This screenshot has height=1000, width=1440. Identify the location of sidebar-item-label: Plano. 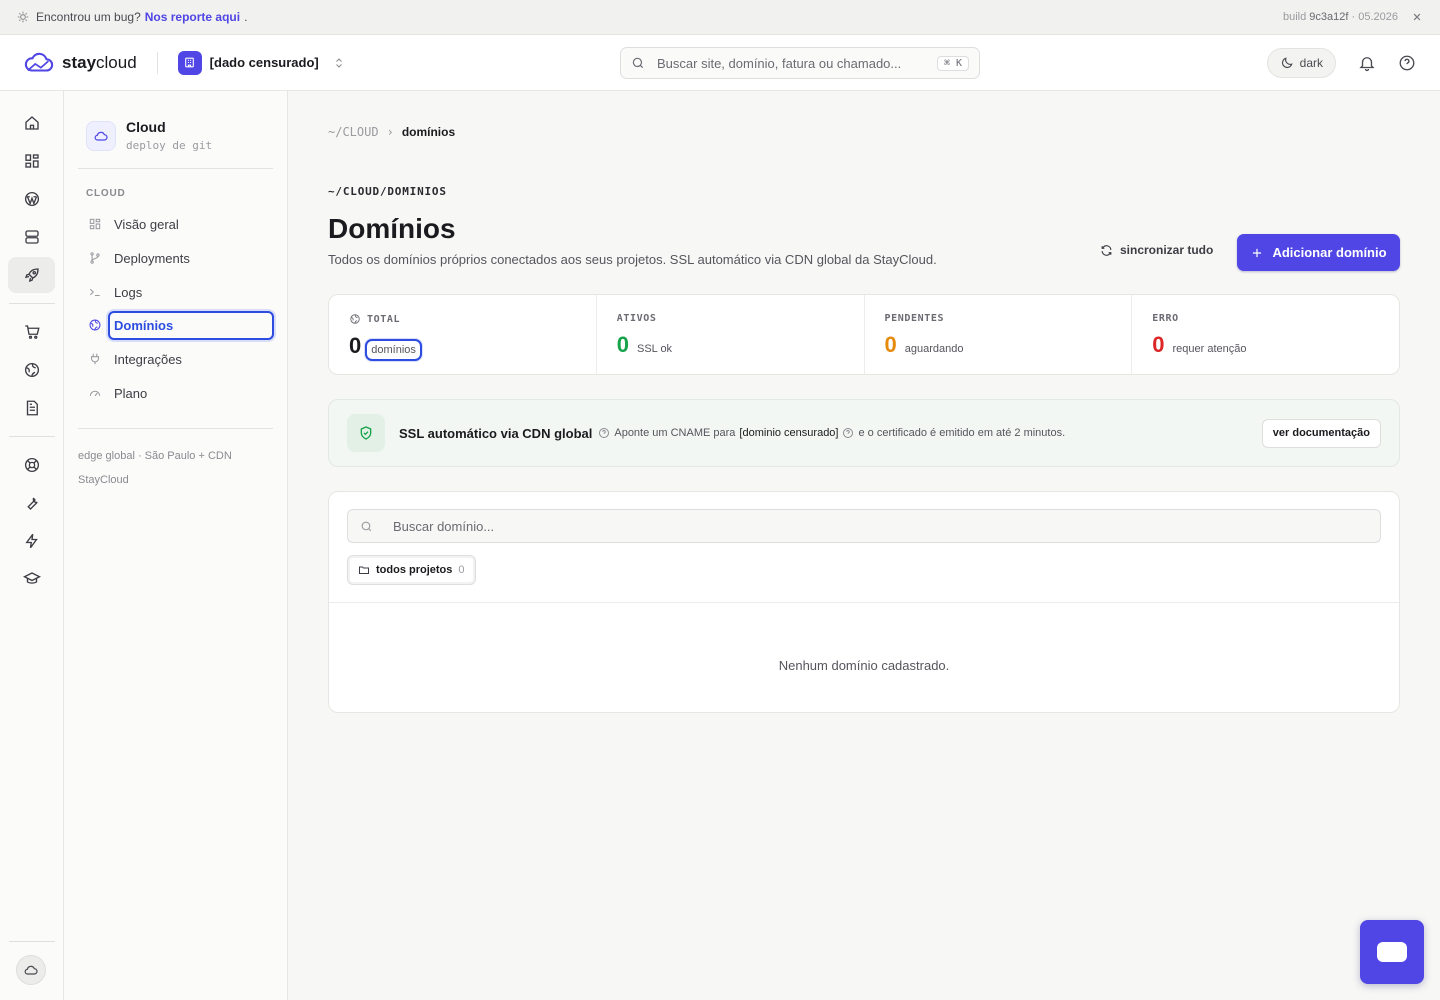
(131, 393).